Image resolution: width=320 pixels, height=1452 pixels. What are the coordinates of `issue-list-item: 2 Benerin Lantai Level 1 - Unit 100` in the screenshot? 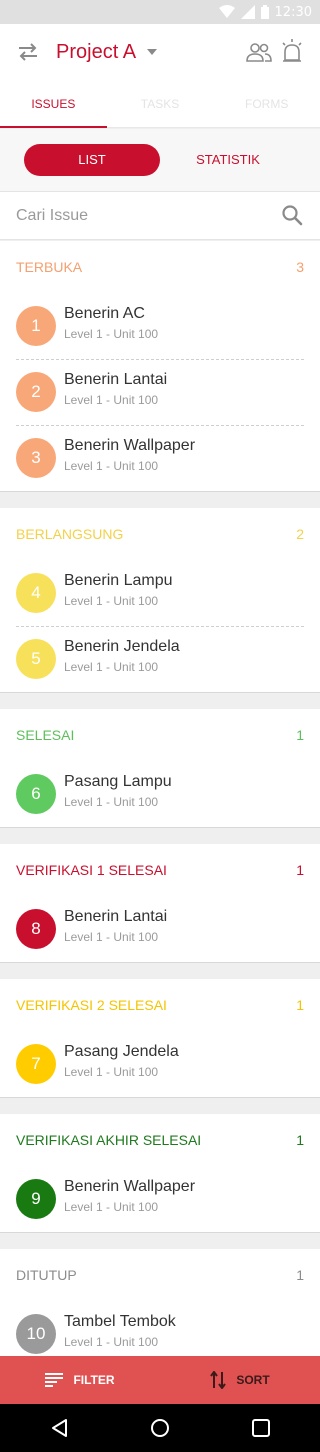 It's located at (160, 392).